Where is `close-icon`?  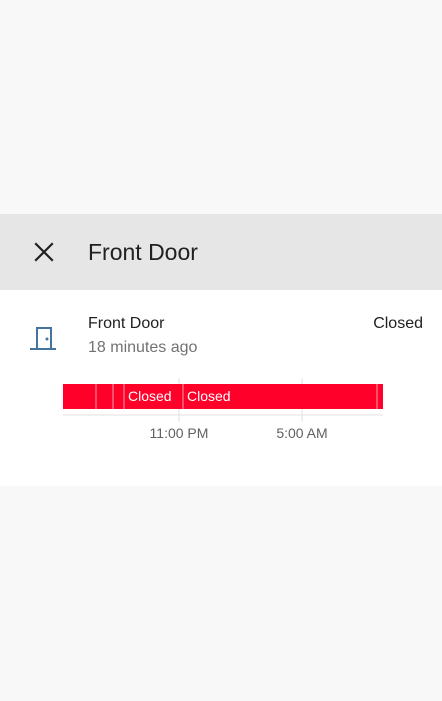 close-icon is located at coordinates (44, 252).